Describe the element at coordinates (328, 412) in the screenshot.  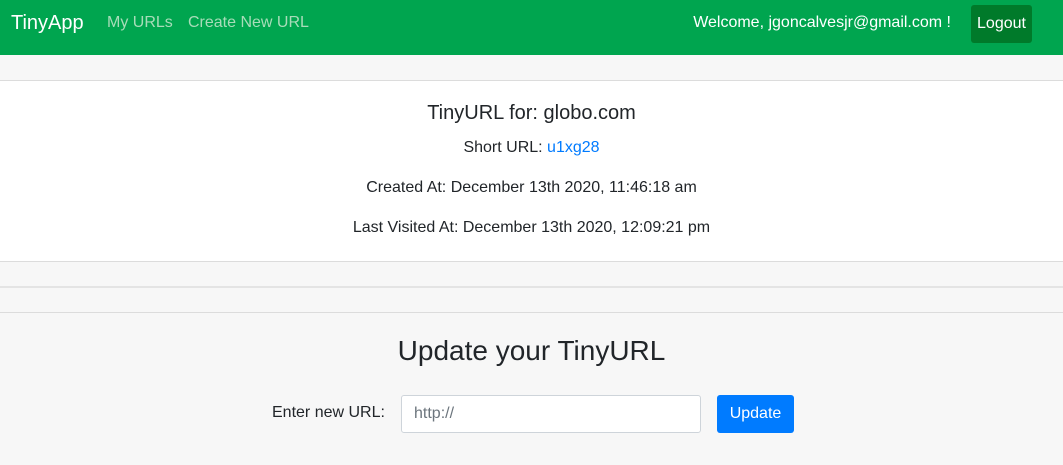
I see `new-url-label: Enter new URL:` at that location.